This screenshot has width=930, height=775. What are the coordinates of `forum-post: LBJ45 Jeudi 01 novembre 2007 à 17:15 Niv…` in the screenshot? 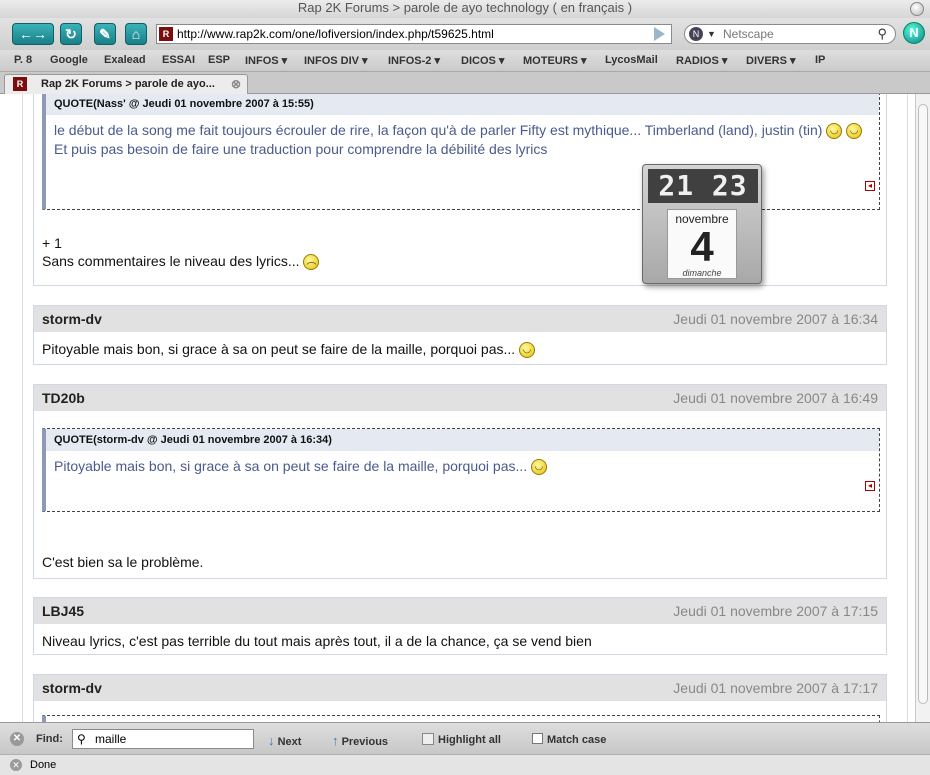 It's located at (460, 626).